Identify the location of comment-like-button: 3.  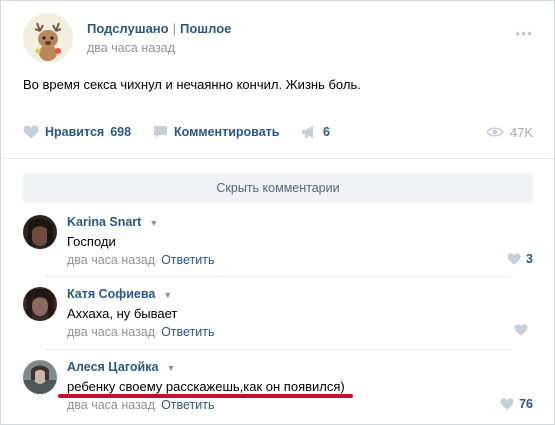
(520, 259).